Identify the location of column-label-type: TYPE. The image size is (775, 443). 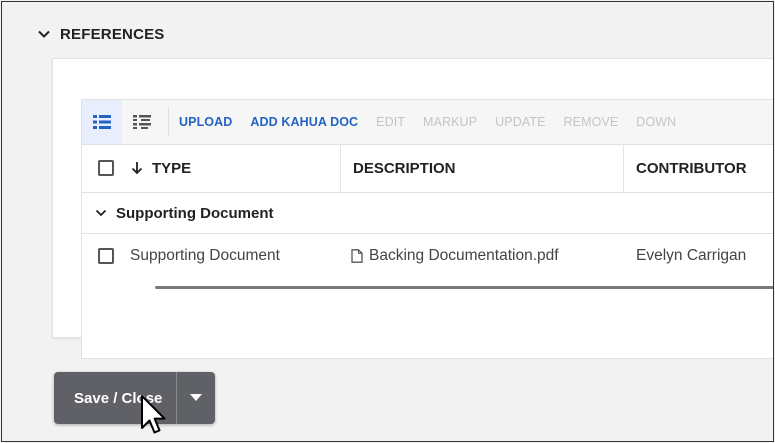
(172, 168).